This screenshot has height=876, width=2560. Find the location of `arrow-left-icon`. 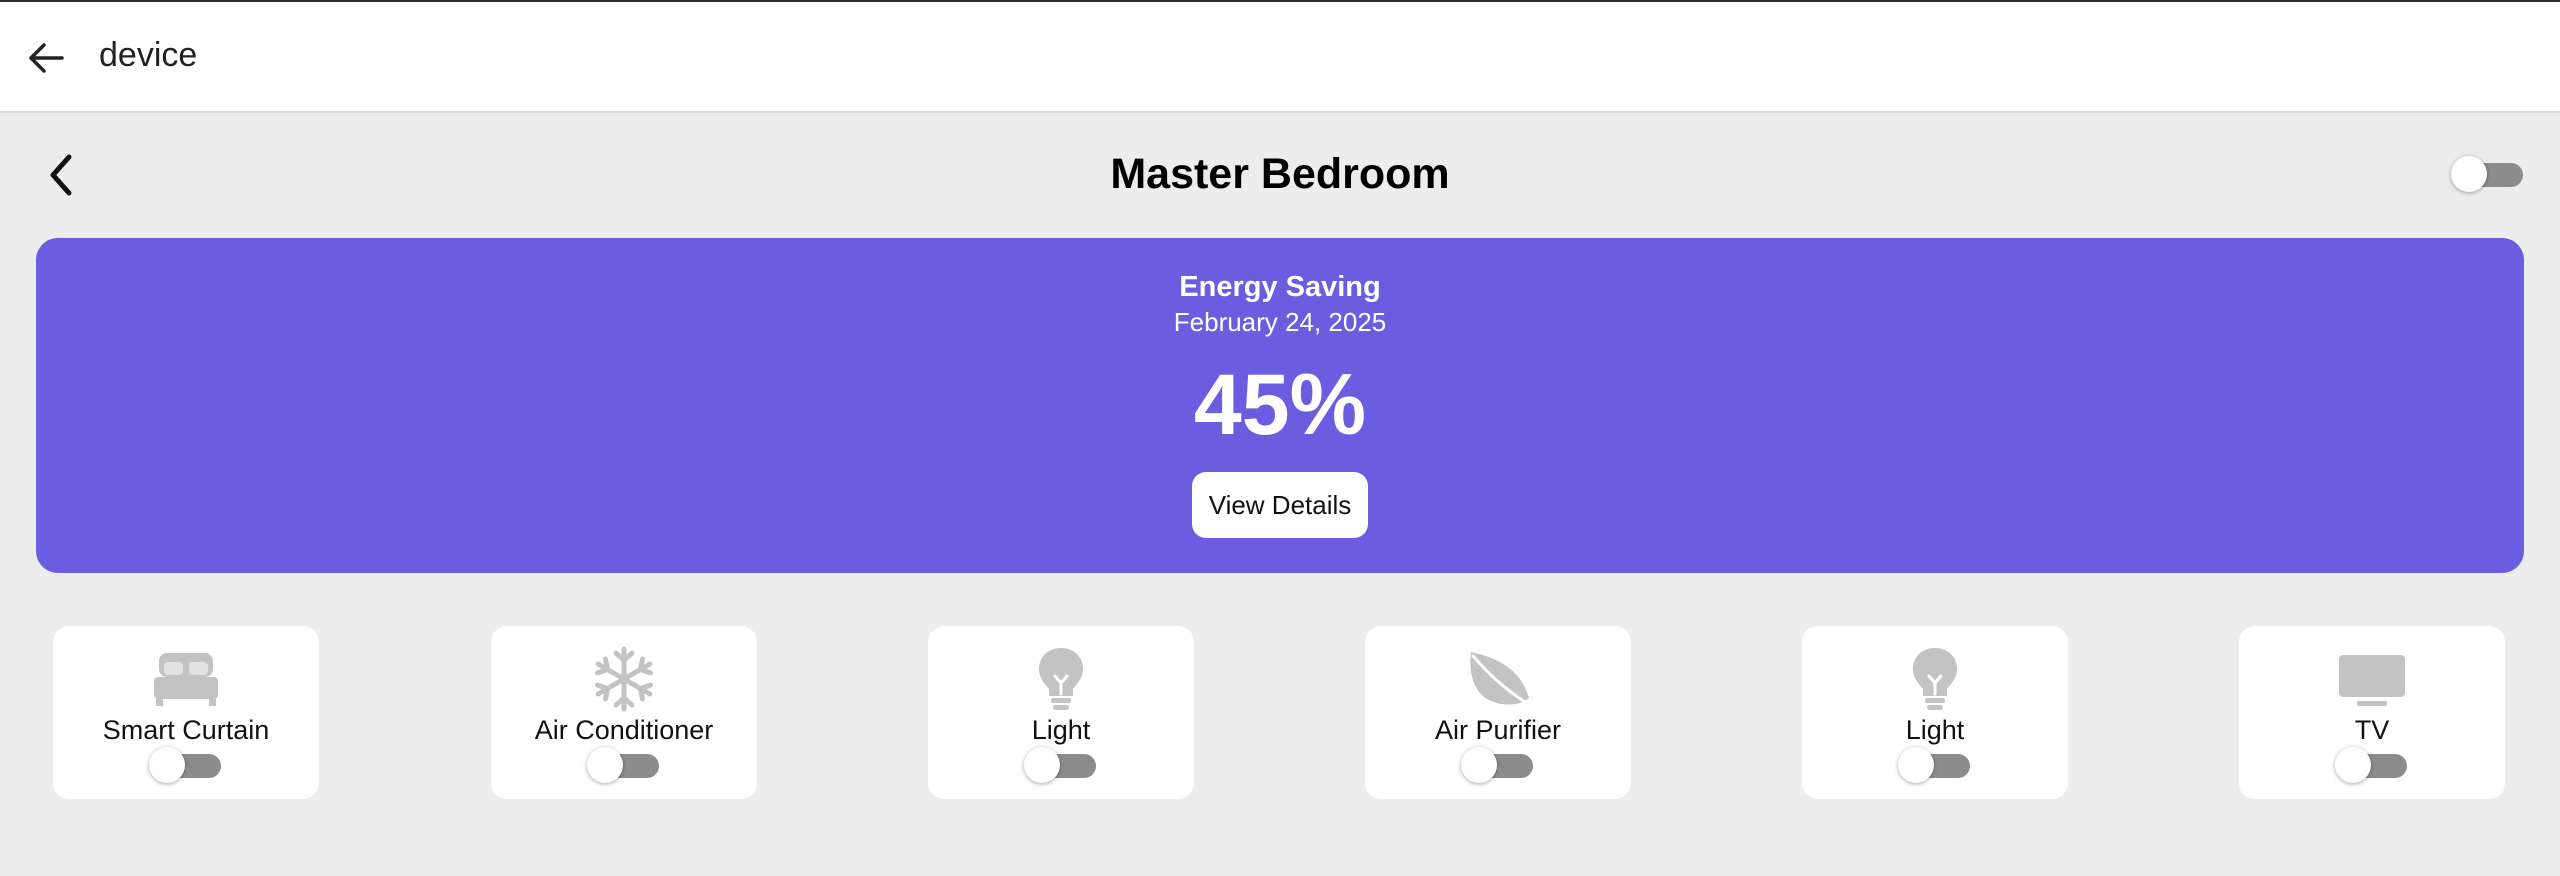

arrow-left-icon is located at coordinates (46, 58).